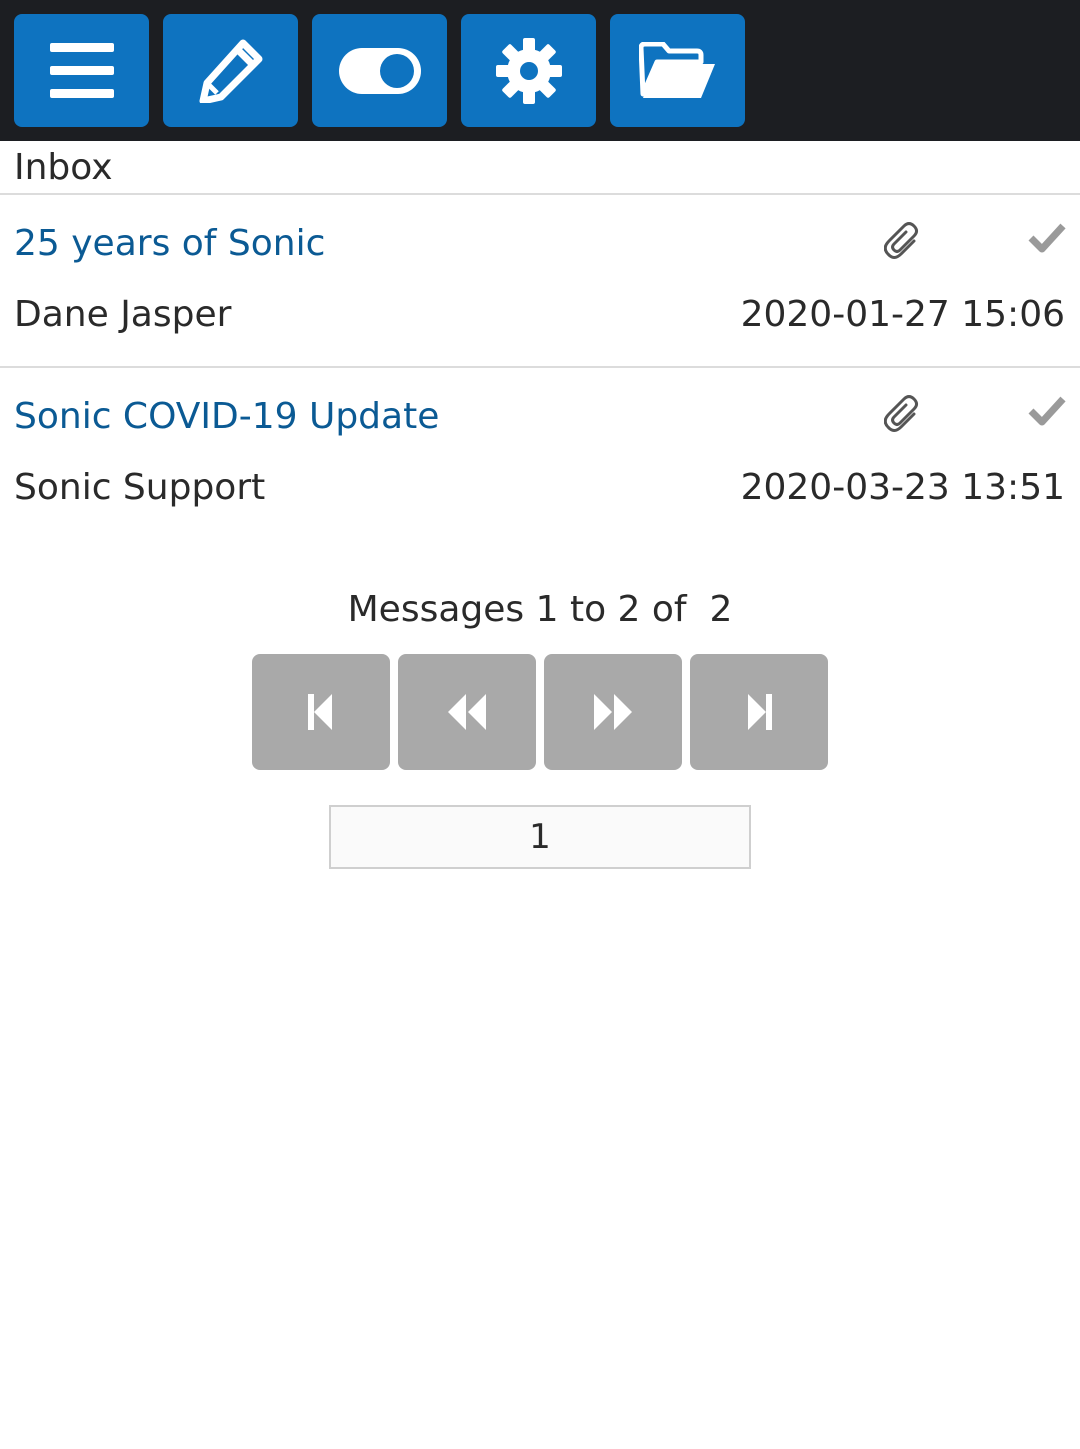 This screenshot has width=1080, height=1449. I want to click on gear-icon, so click(528, 70).